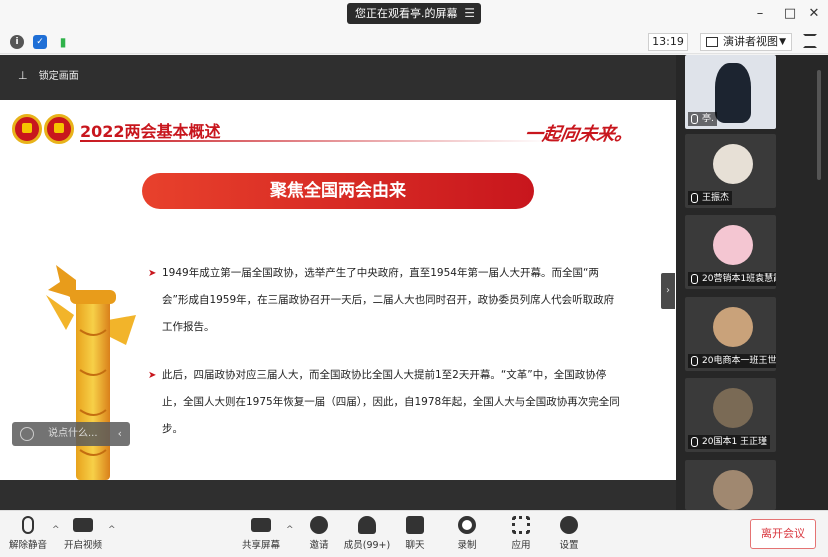 The width and height of the screenshot is (828, 557). Describe the element at coordinates (40, 42) in the screenshot. I see `shield-icon: ✓` at that location.